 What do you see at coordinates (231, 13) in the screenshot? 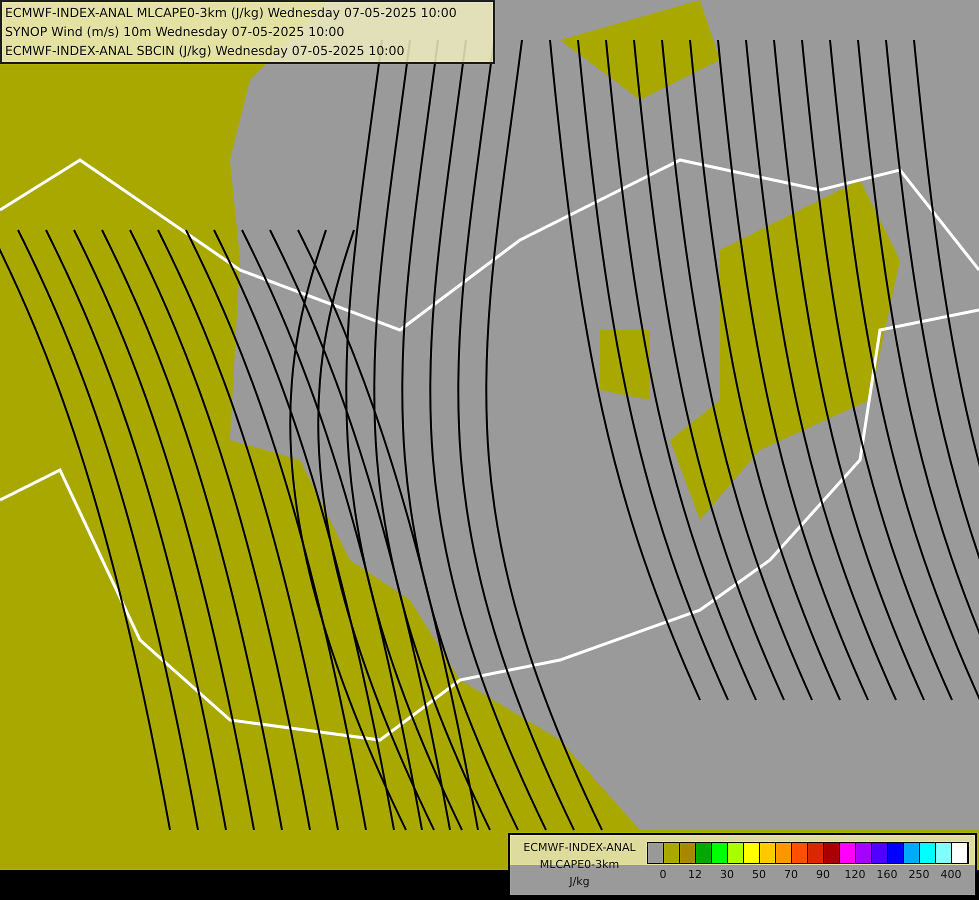
I see `layer-title: ECMWF-INDEX-ANAL MLCAPE0-3km (J/kg) Wednesday 07-05-2025 10:00` at bounding box center [231, 13].